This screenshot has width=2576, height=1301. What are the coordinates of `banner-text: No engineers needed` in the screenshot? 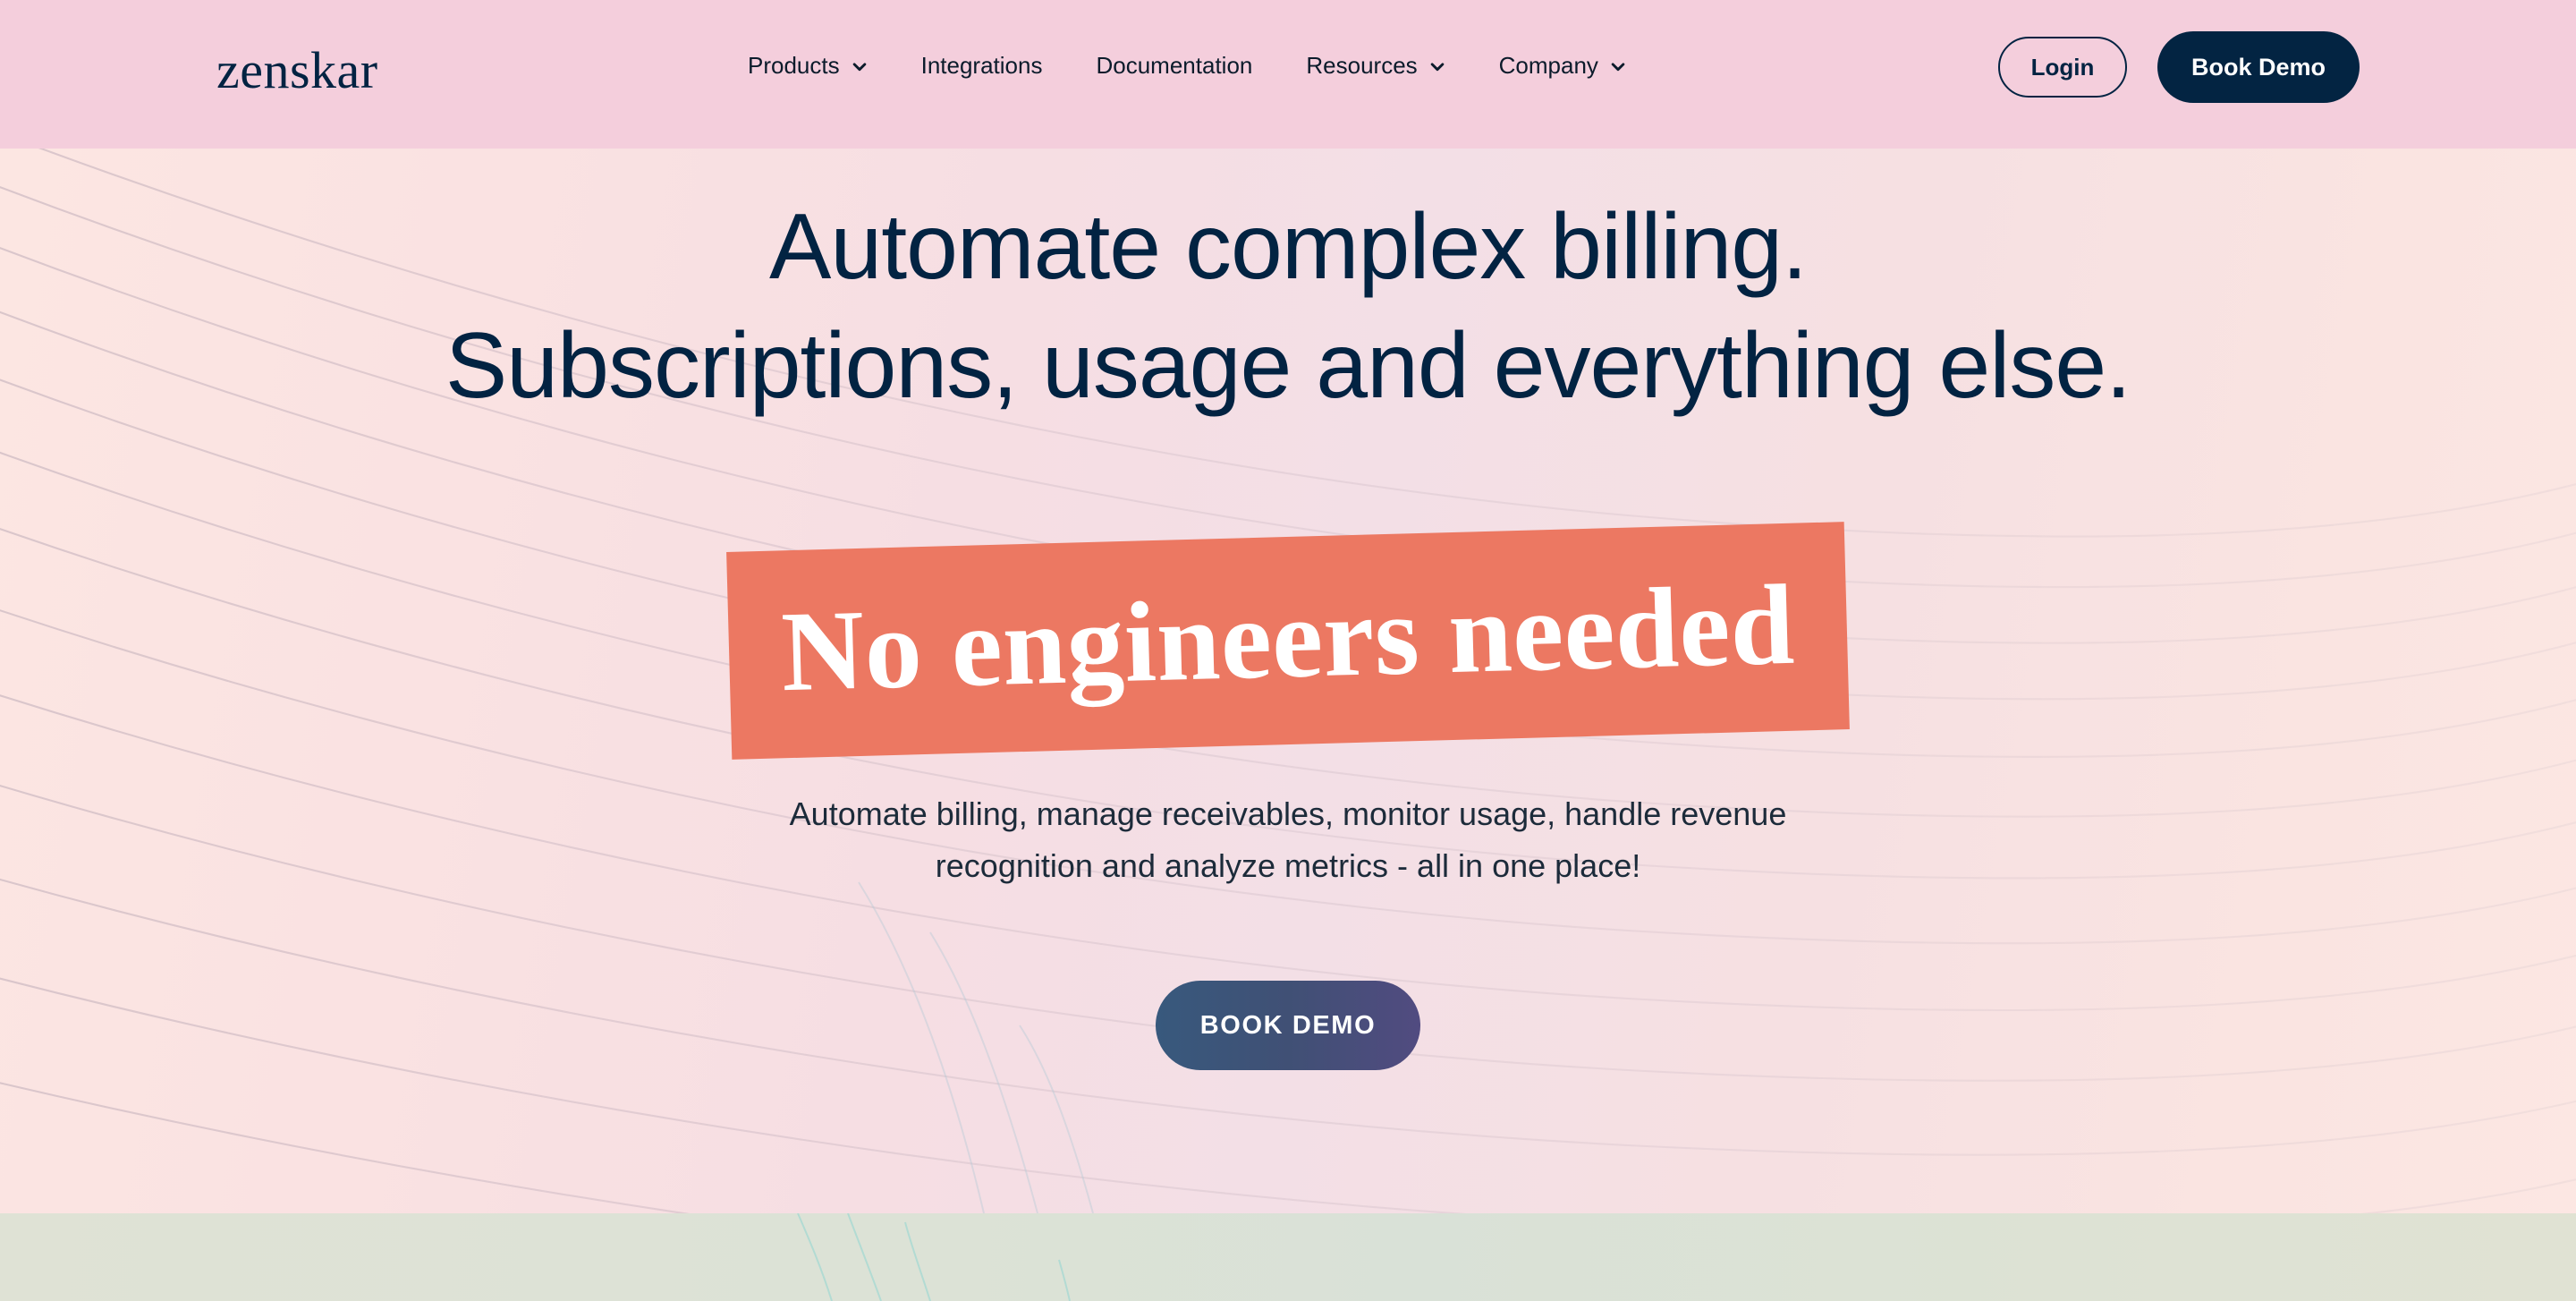 It's located at (1288, 638).